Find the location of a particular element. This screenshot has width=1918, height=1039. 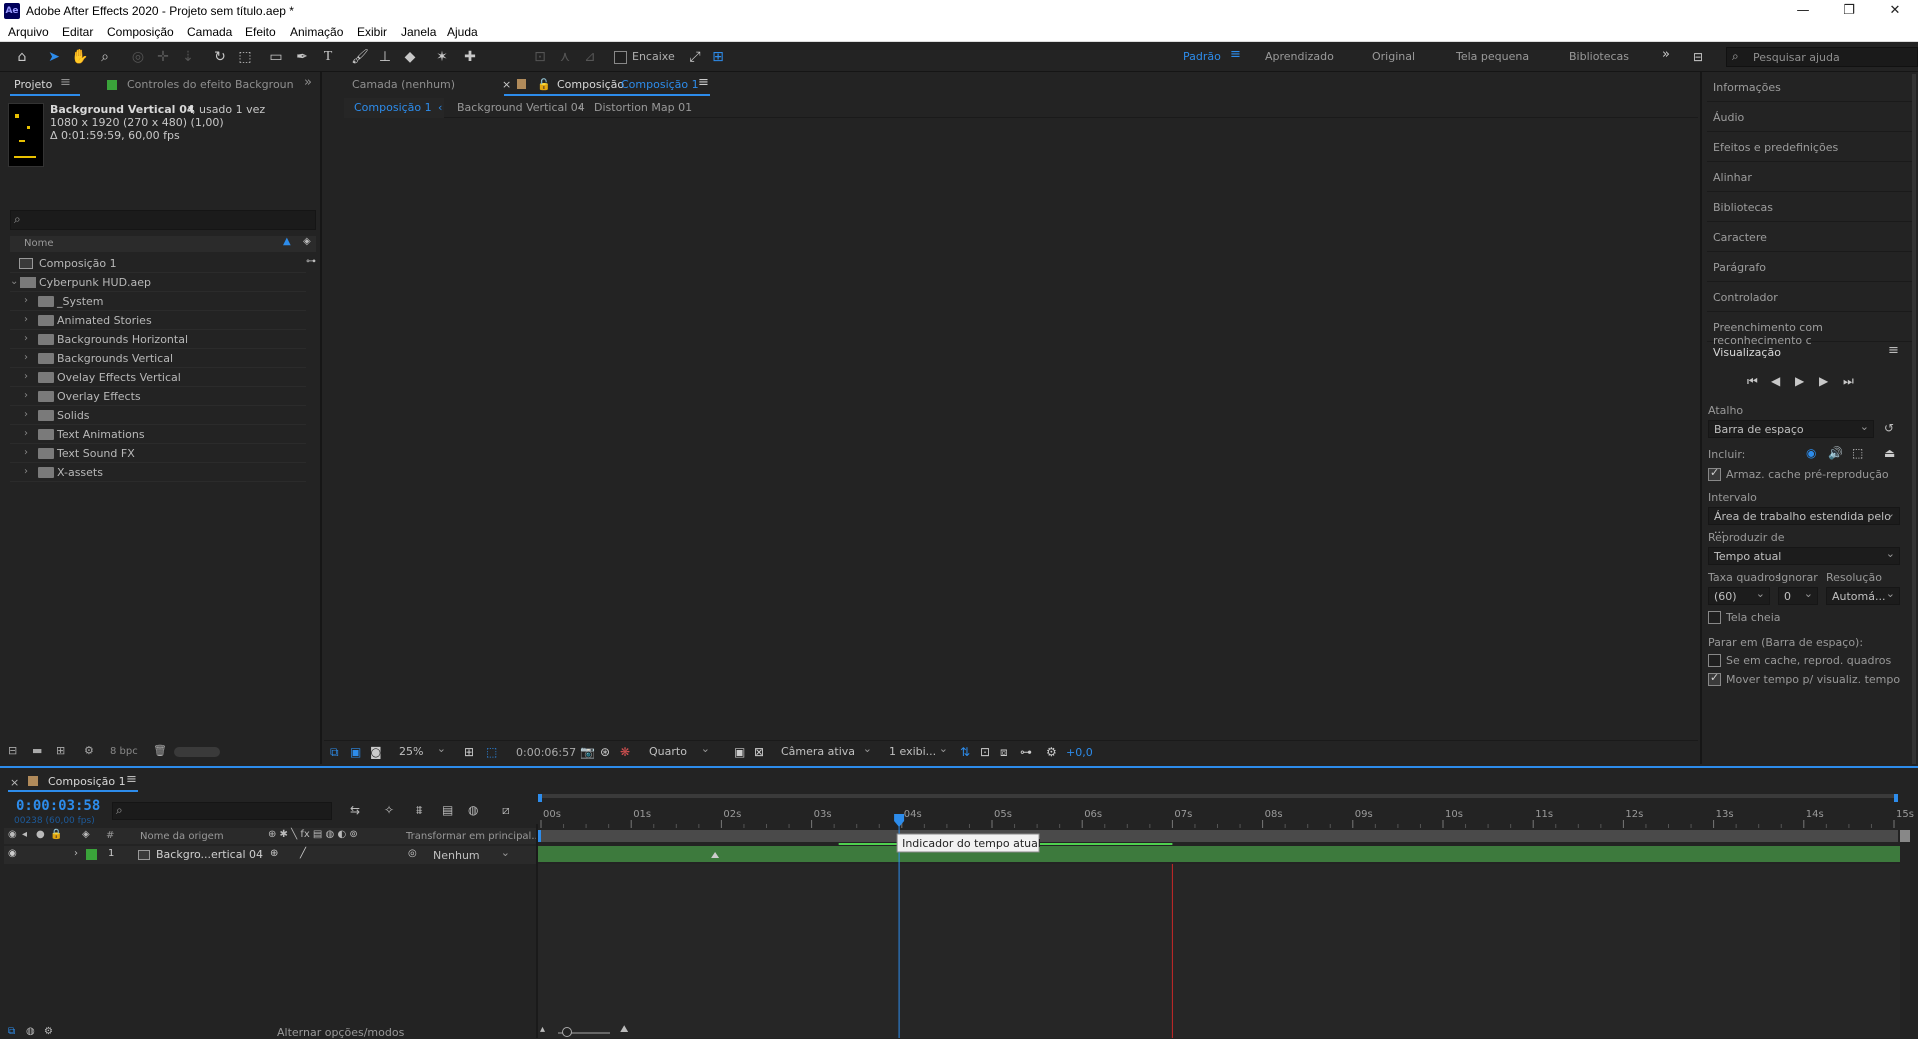

panel-item: Preenchimento com reconhecimento c is located at coordinates (1809, 329).